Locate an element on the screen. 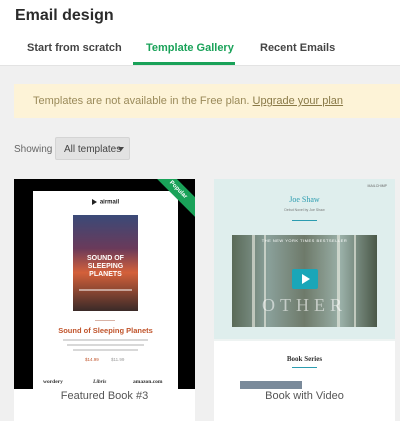 The image size is (400, 421). template-name: Featured Book #3 is located at coordinates (104, 396).